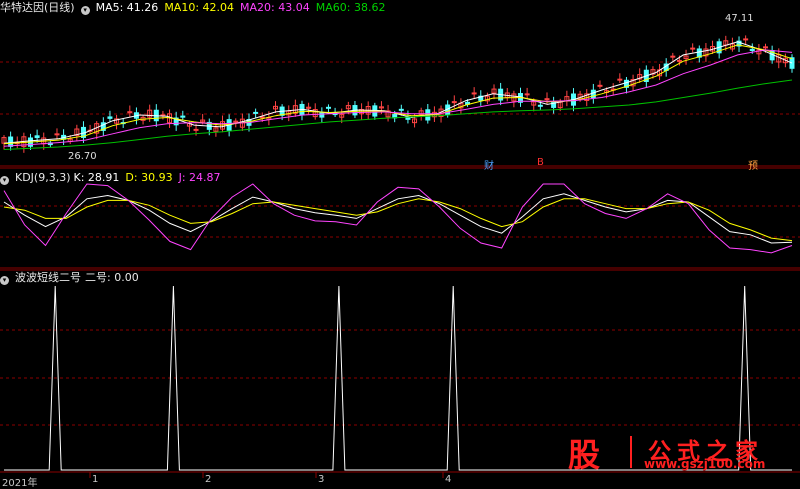 The width and height of the screenshot is (800, 489). What do you see at coordinates (739, 18) in the screenshot?
I see `high-price-label: 47.11` at bounding box center [739, 18].